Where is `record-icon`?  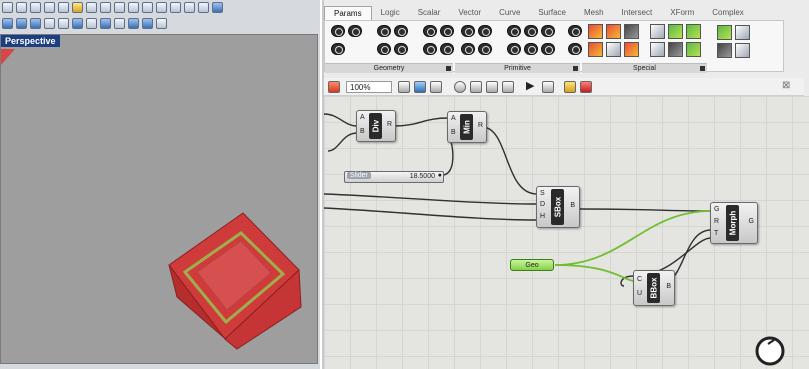 record-icon is located at coordinates (742, 50).